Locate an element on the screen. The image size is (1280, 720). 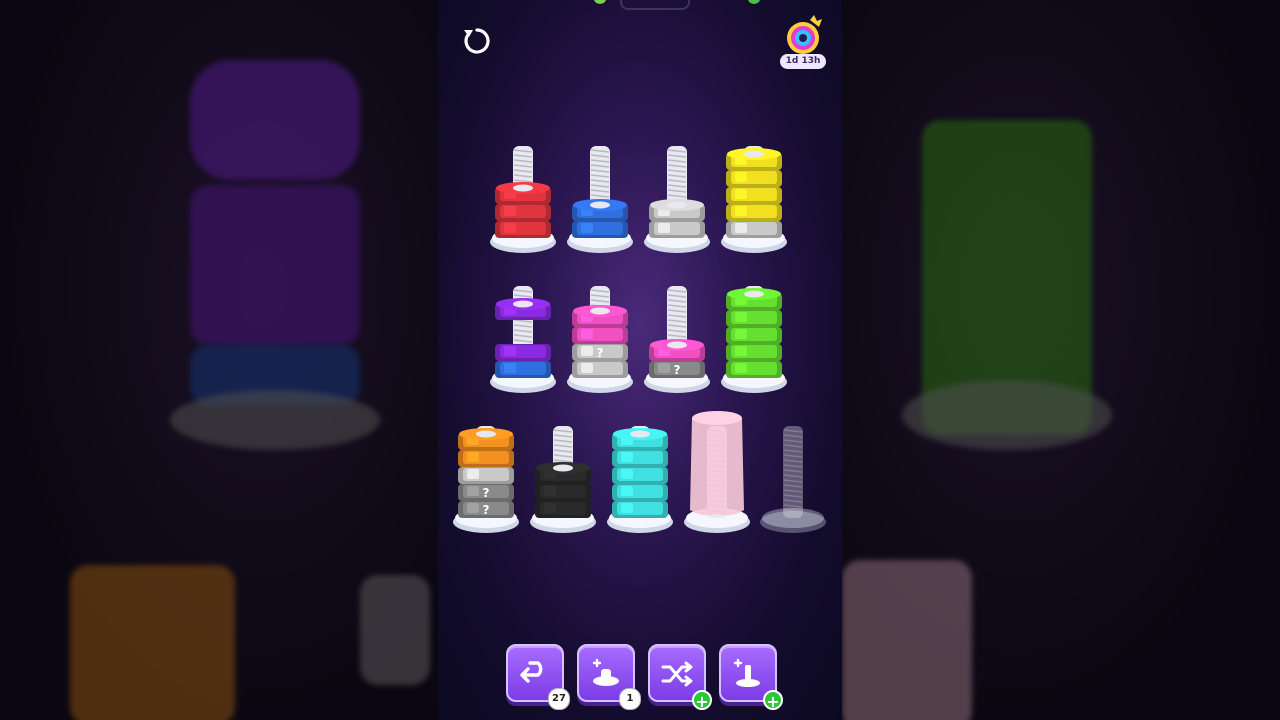
undo-count-badge: 27 is located at coordinates (559, 699).